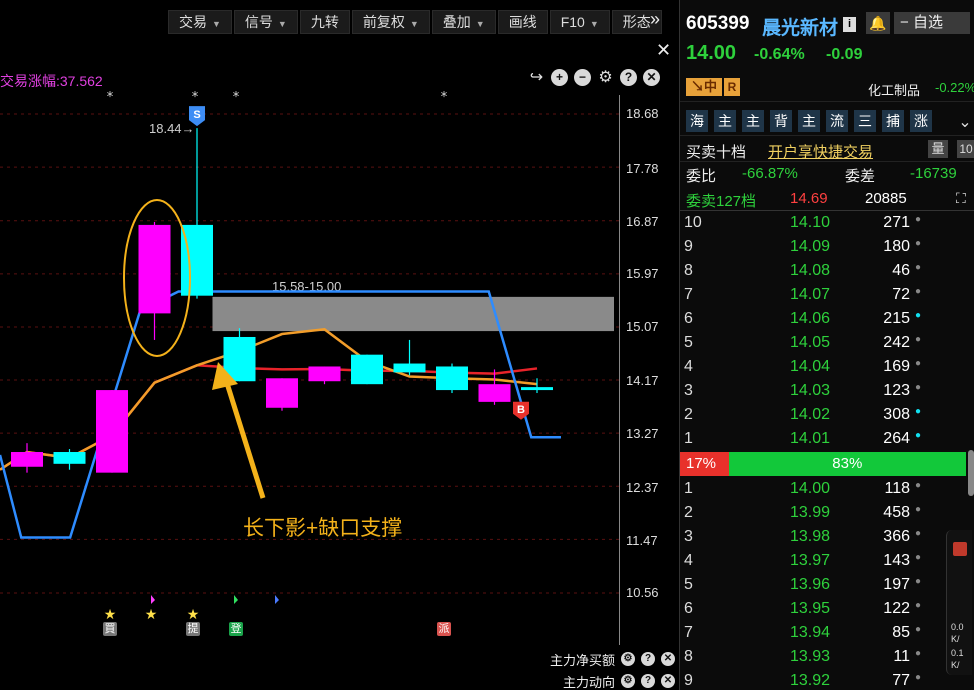  Describe the element at coordinates (827, 585) in the screenshot. I see `bid-row: 5 13.96 197 ●` at that location.